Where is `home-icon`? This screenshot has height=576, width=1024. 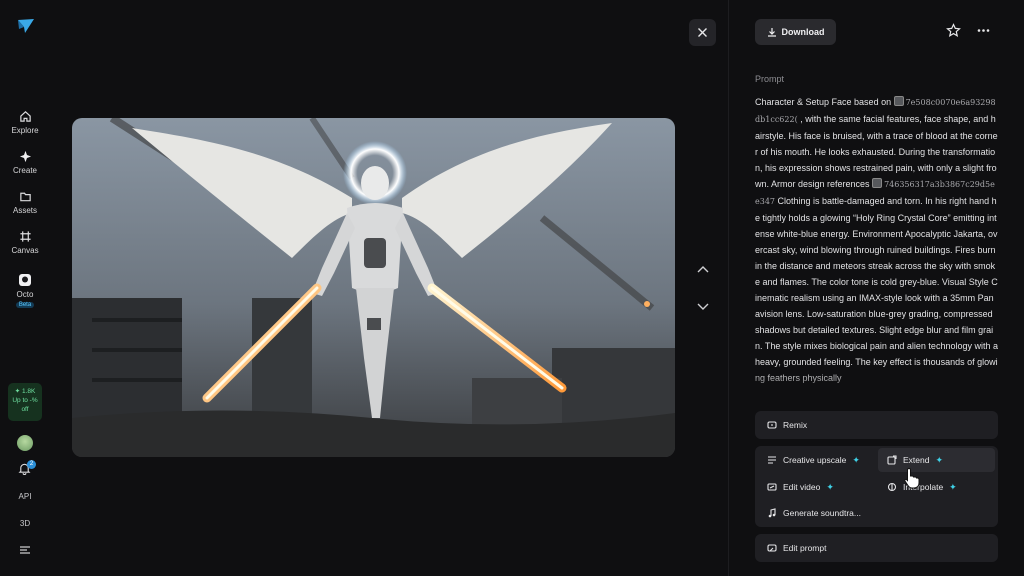 home-icon is located at coordinates (25, 116).